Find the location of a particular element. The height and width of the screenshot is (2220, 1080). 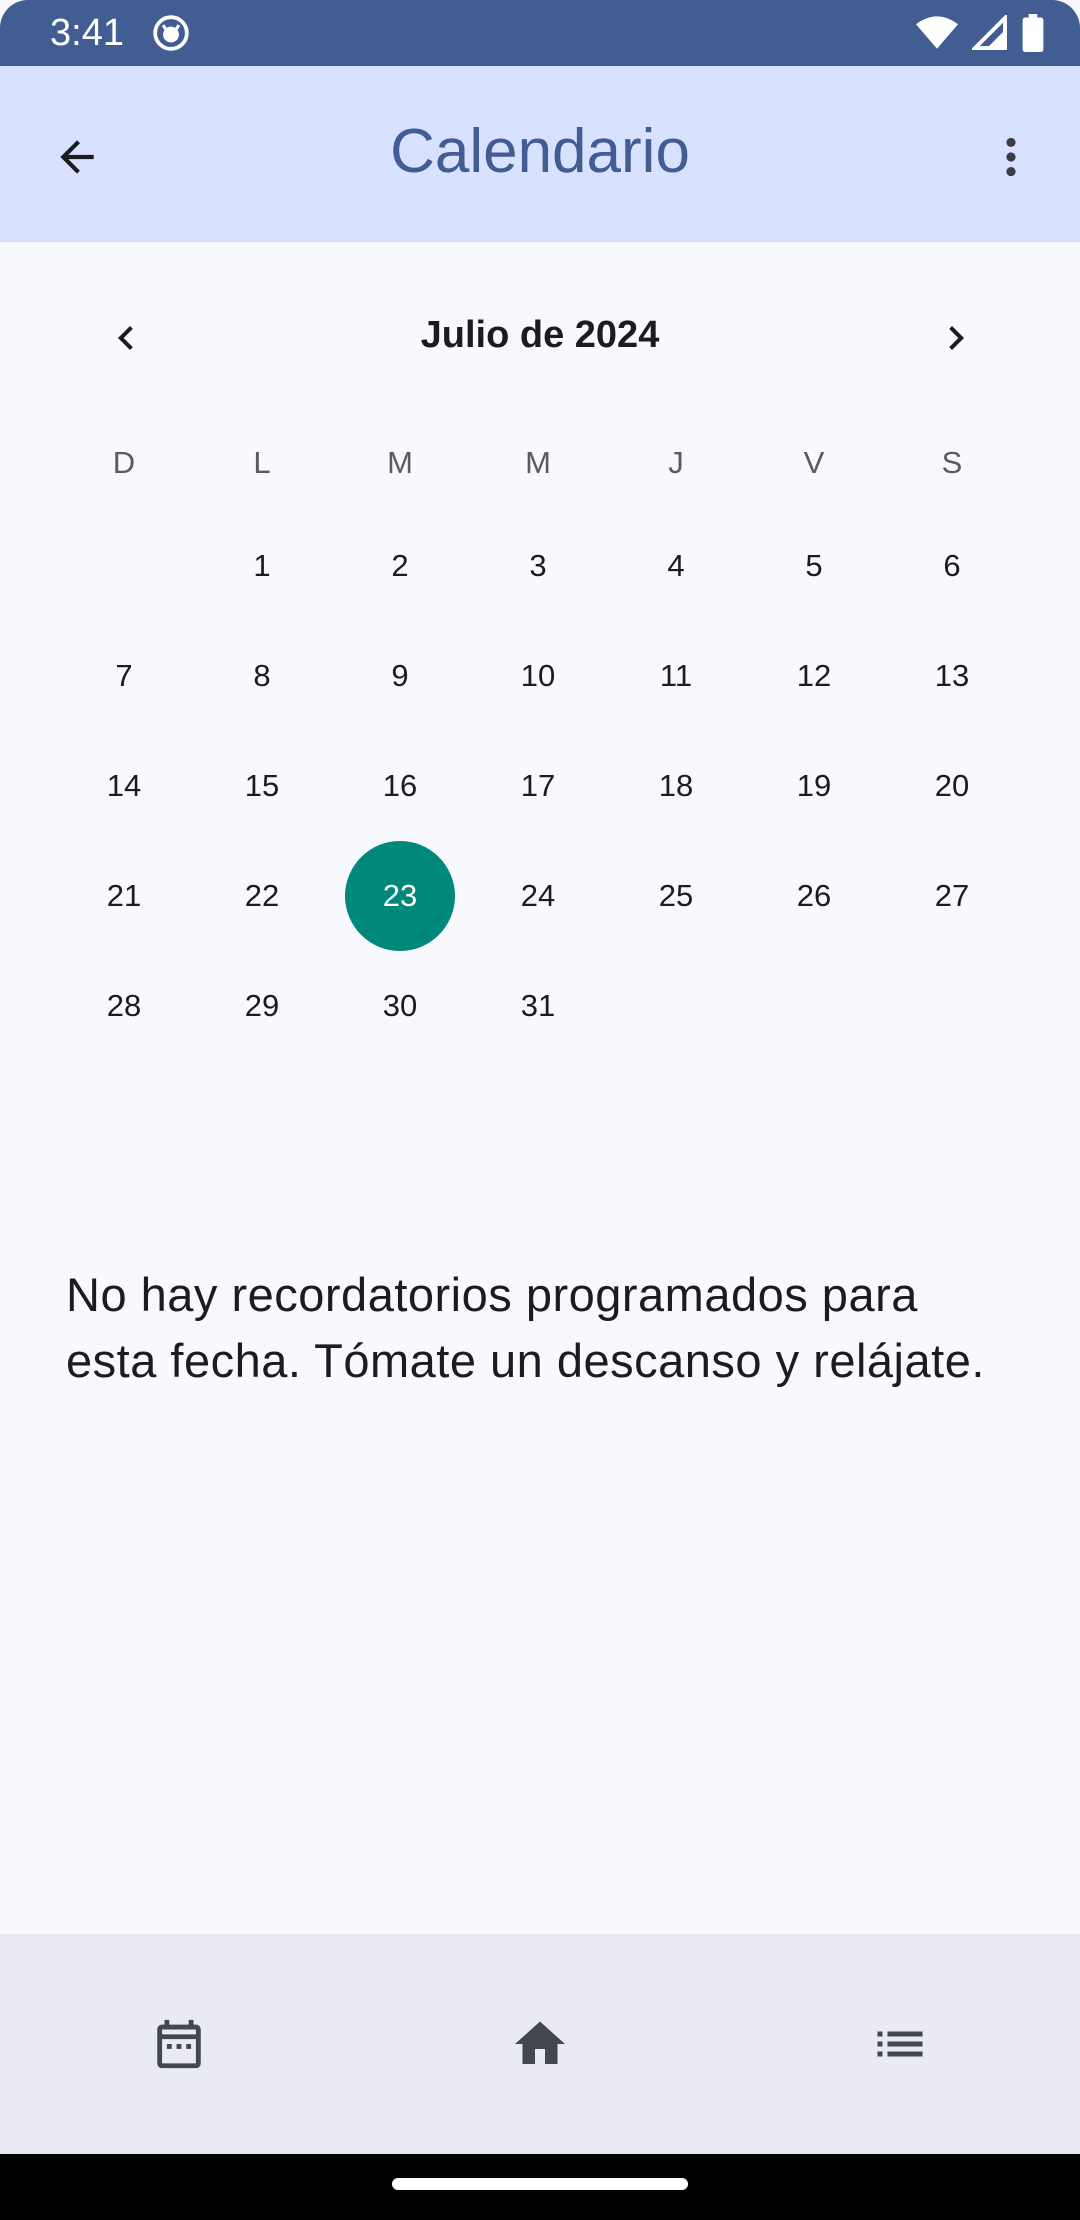

day-cell: 3 is located at coordinates (538, 566).